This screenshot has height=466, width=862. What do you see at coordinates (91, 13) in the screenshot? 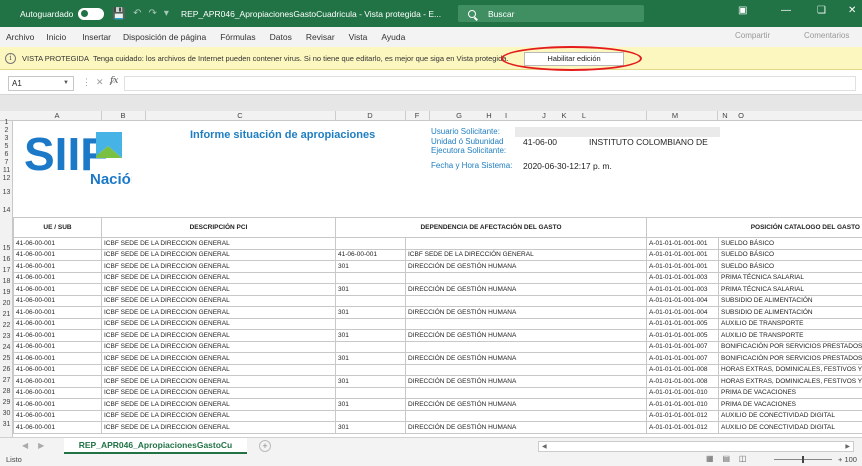
I see `autosave-toggle` at bounding box center [91, 13].